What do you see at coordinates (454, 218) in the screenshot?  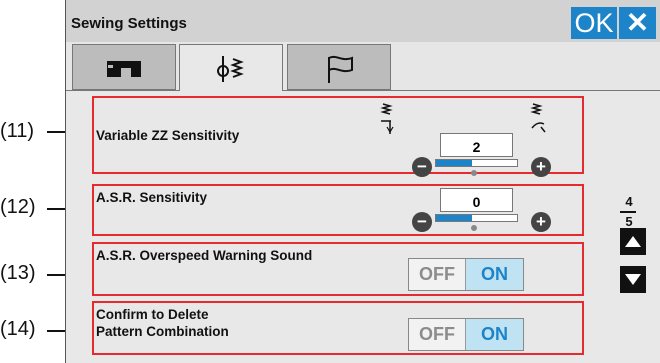 I see `asr-sensitivity-slider-fill` at bounding box center [454, 218].